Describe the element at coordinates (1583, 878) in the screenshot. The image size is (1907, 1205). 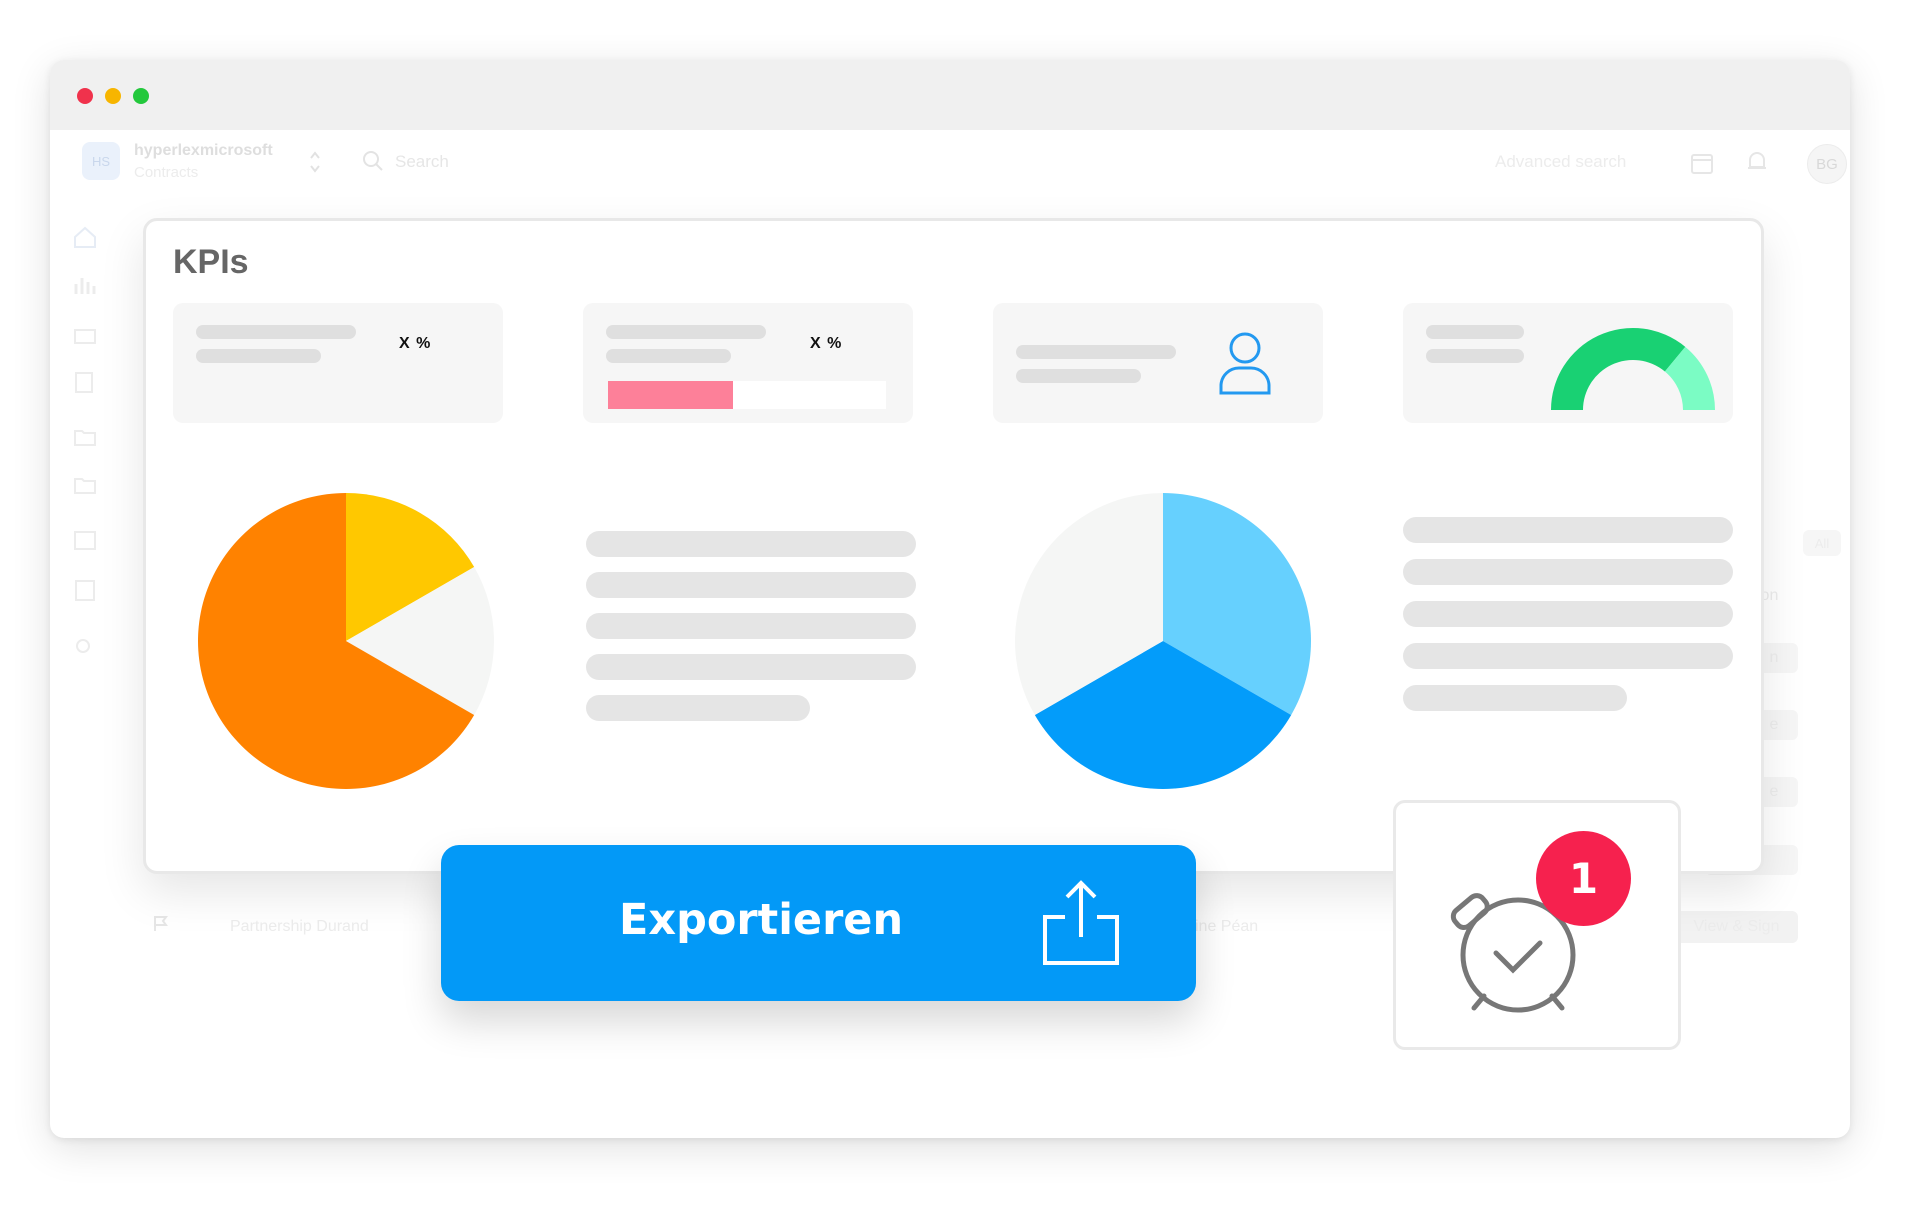
I see `notification-badge: 1` at that location.